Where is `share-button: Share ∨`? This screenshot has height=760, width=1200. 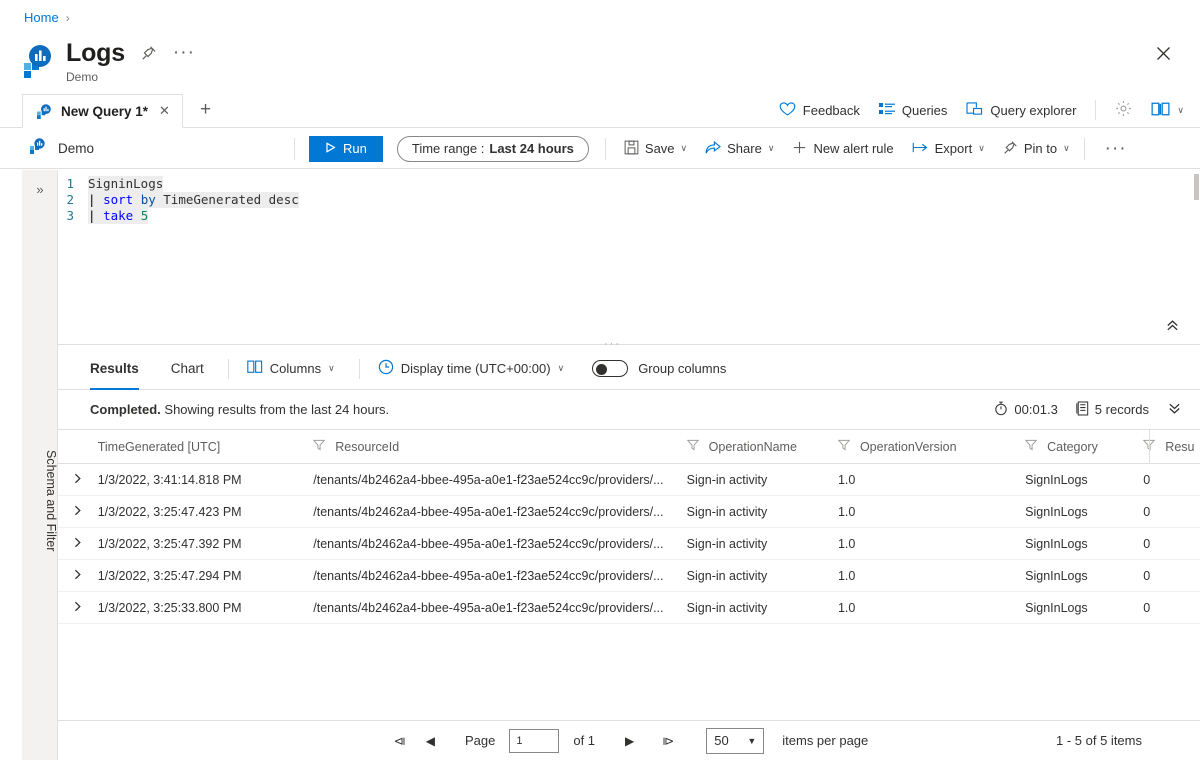 share-button: Share ∨ is located at coordinates (739, 149).